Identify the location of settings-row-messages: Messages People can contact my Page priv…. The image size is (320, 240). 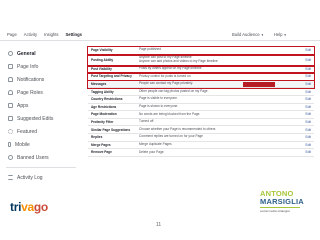
(201, 84).